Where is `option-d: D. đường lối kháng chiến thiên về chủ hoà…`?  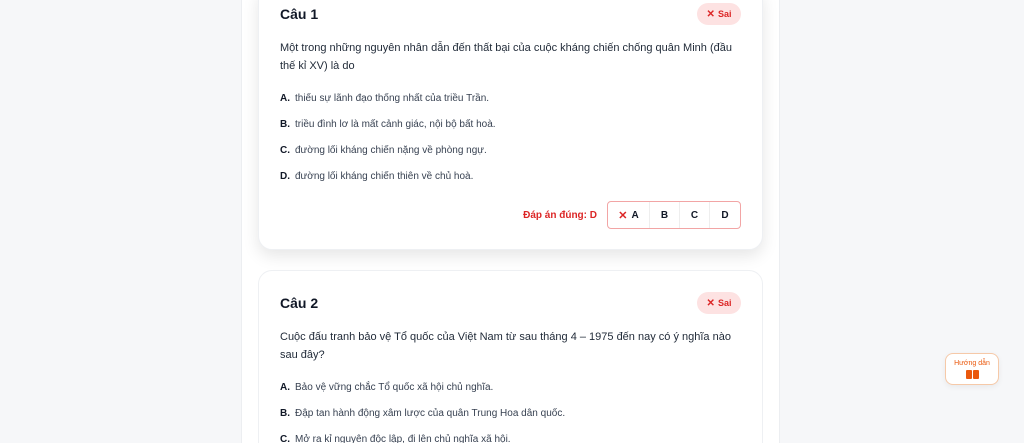 option-d: D. đường lối kháng chiến thiên về chủ hoà… is located at coordinates (377, 176).